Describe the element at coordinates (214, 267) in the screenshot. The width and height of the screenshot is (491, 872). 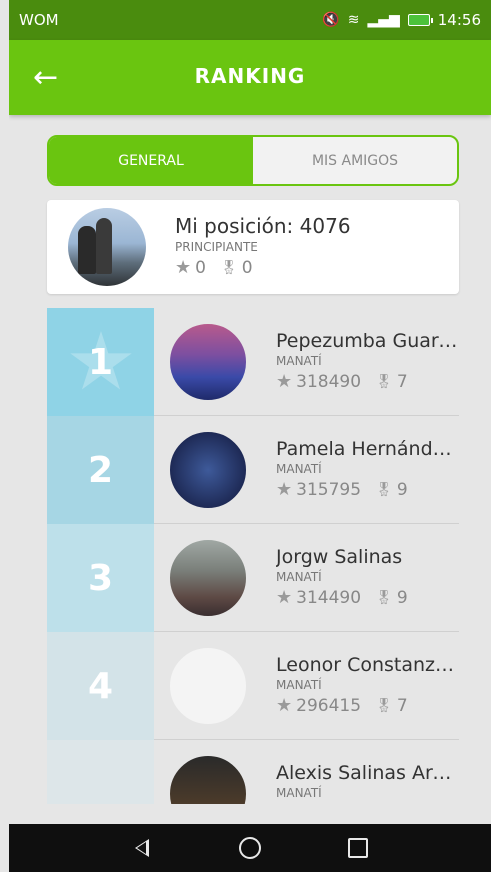
I see `my-stats: ★ 0 🎖 0` at that location.